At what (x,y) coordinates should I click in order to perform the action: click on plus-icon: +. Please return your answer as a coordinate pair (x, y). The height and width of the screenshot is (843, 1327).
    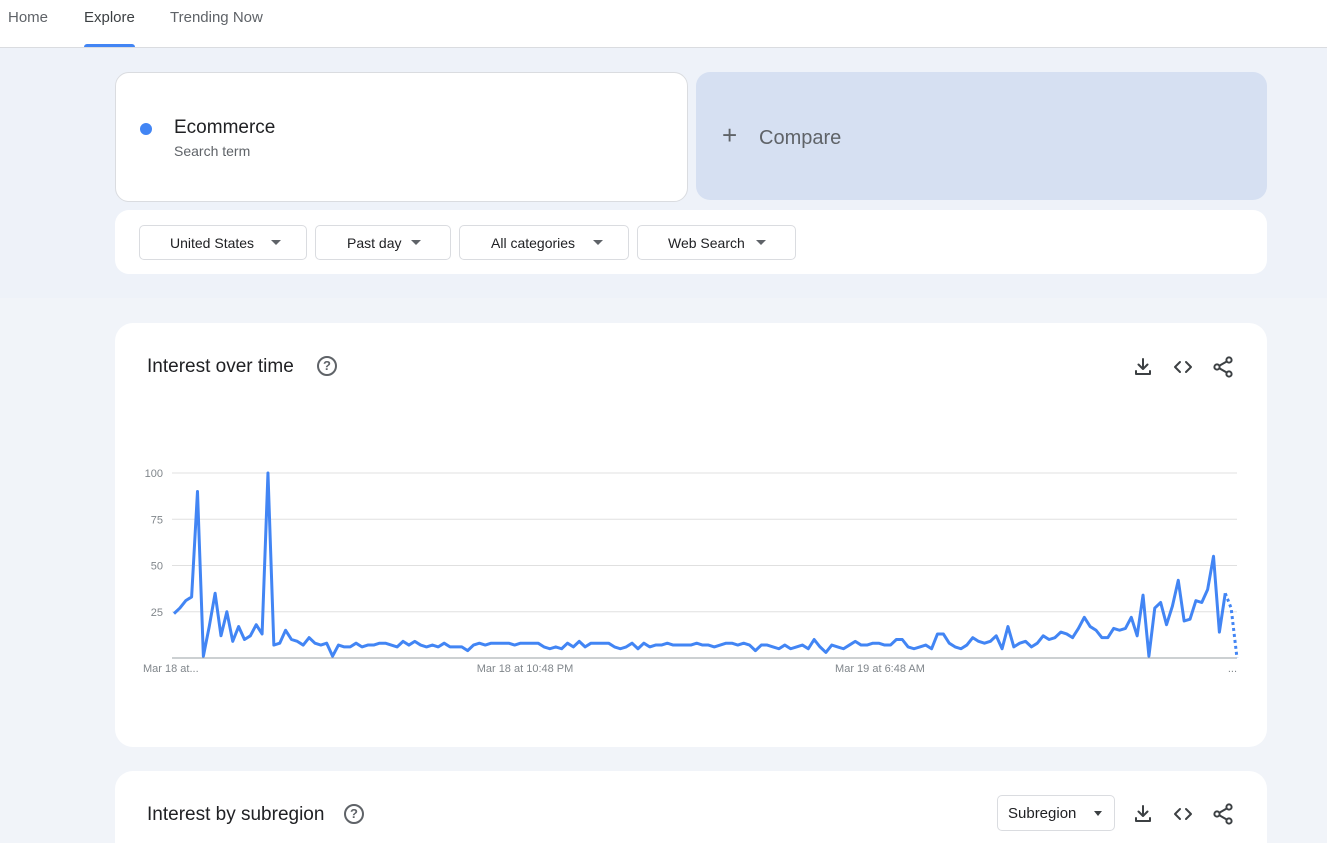
    Looking at the image, I should click on (730, 135).